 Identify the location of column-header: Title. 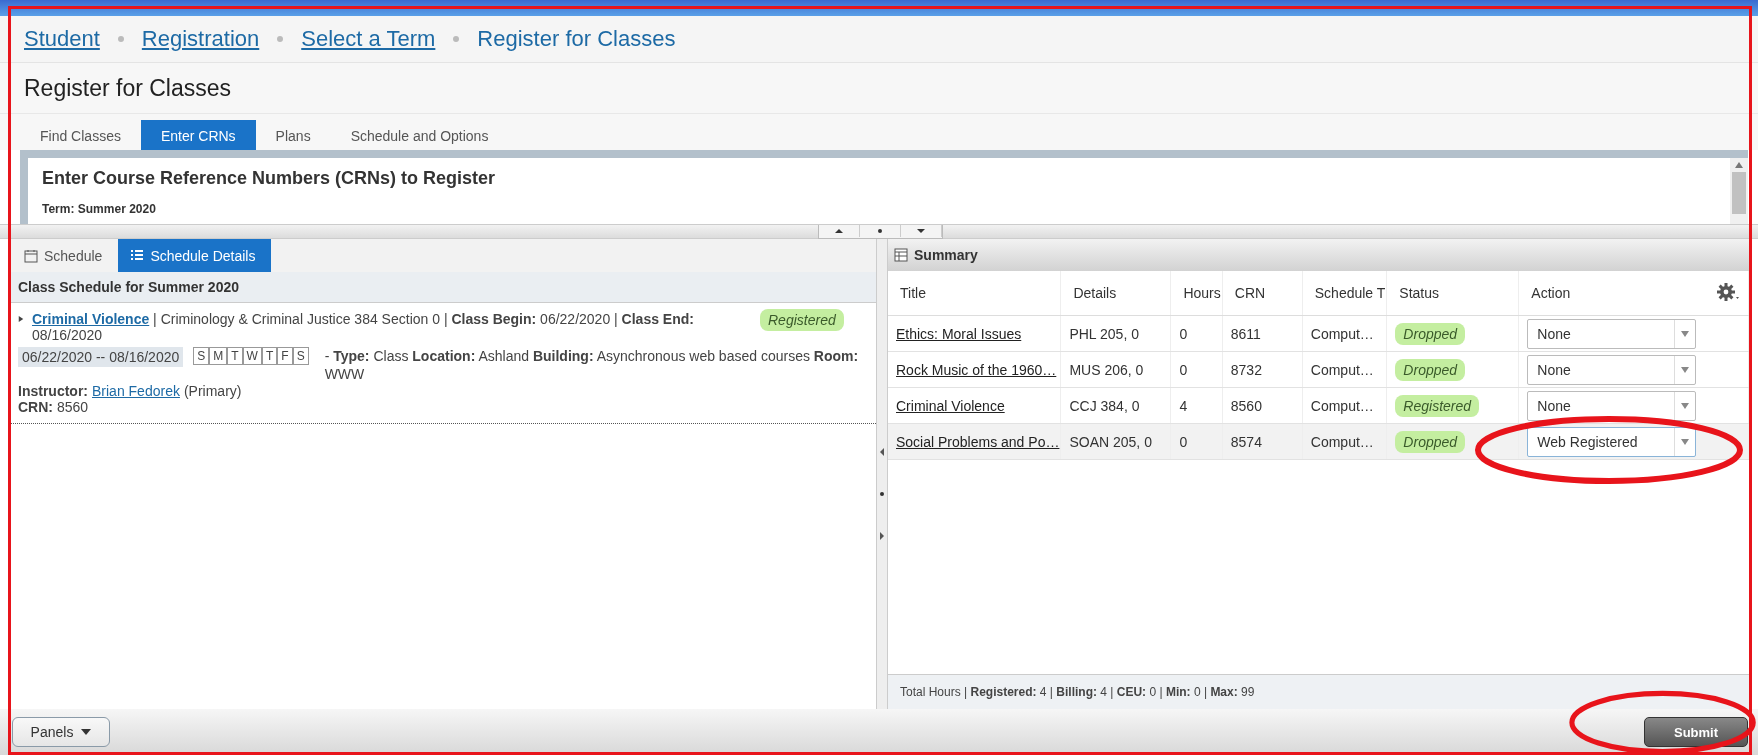
(913, 293).